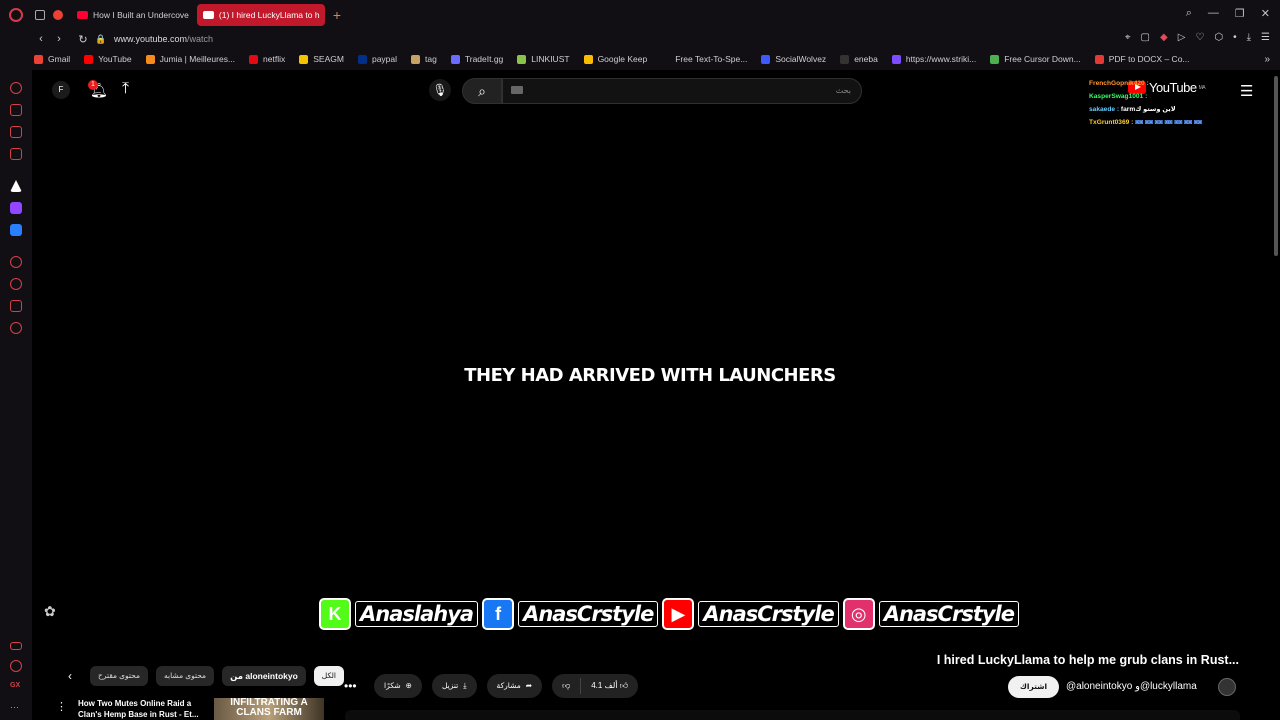 This screenshot has height=720, width=1280. I want to click on upload-icon: ⤒, so click(125, 89).